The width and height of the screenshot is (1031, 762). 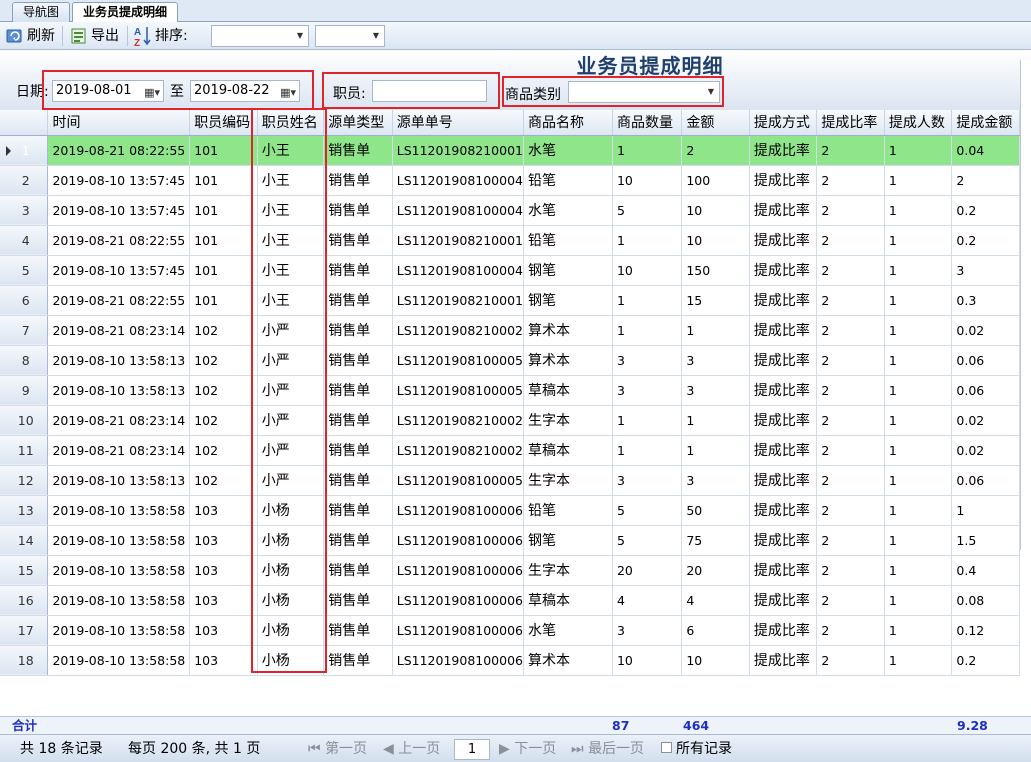 What do you see at coordinates (119, 330) in the screenshot?
I see `table-cell: 2019-08-21 08:23:14` at bounding box center [119, 330].